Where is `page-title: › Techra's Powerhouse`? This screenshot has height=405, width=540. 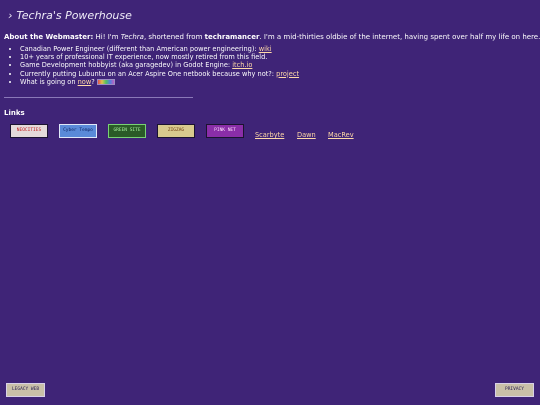 page-title: › Techra's Powerhouse is located at coordinates (70, 15).